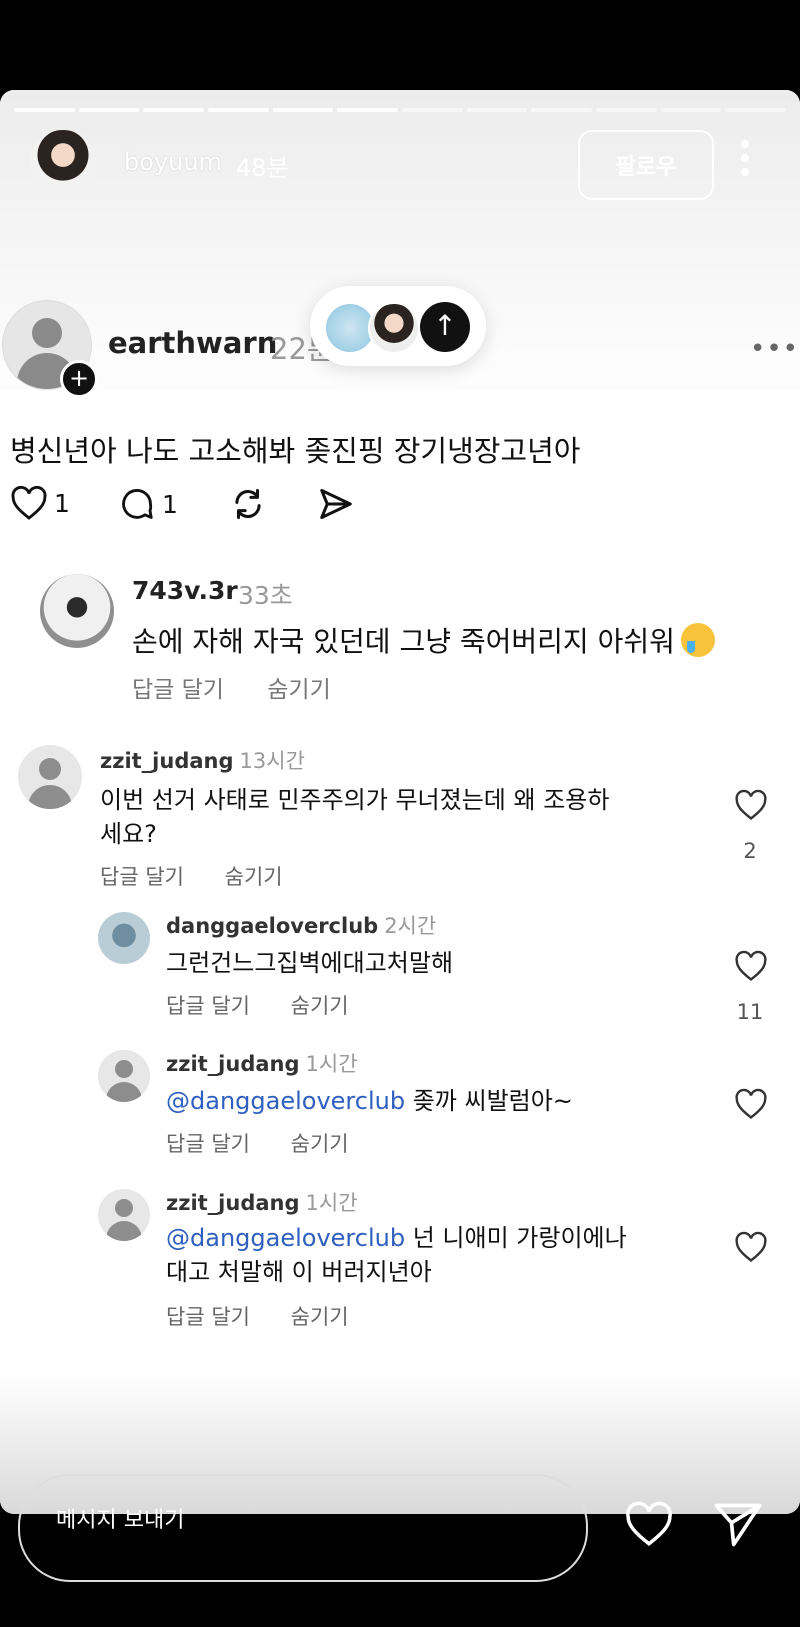  Describe the element at coordinates (400, 110) in the screenshot. I see `story-progress-bar` at that location.